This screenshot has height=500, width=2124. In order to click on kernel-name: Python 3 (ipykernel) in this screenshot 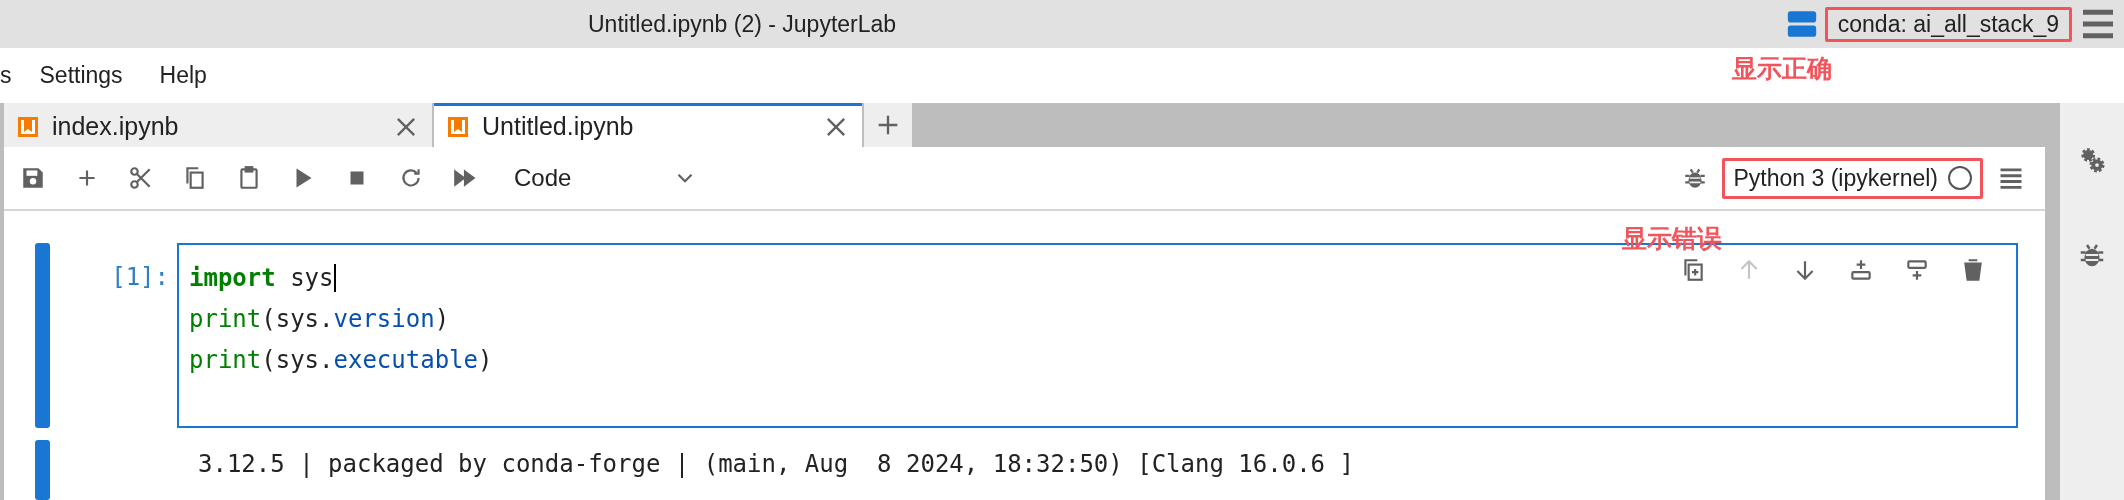, I will do `click(1835, 178)`.